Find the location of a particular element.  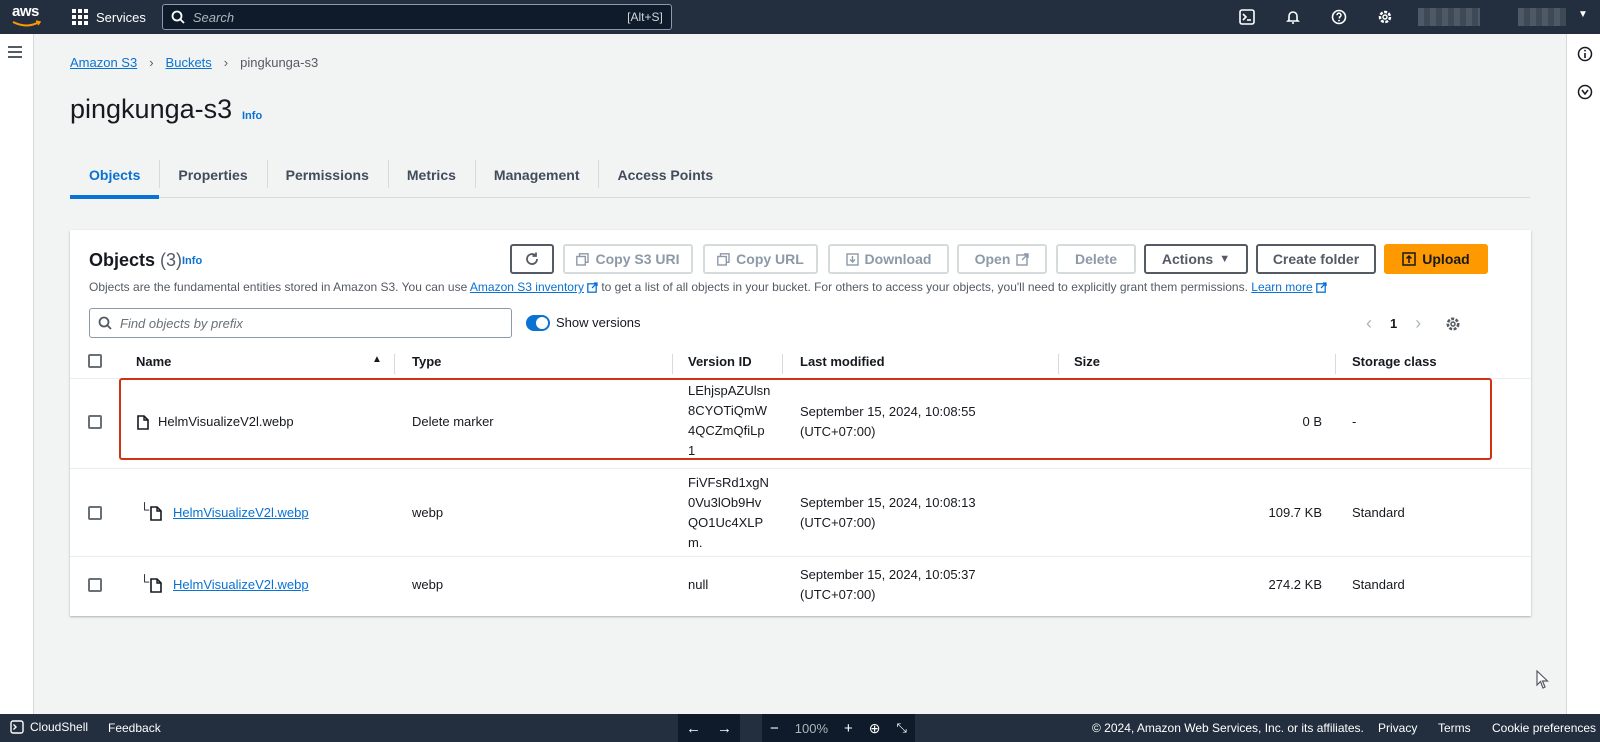

caret-down-icon: ▼ is located at coordinates (1225, 259).